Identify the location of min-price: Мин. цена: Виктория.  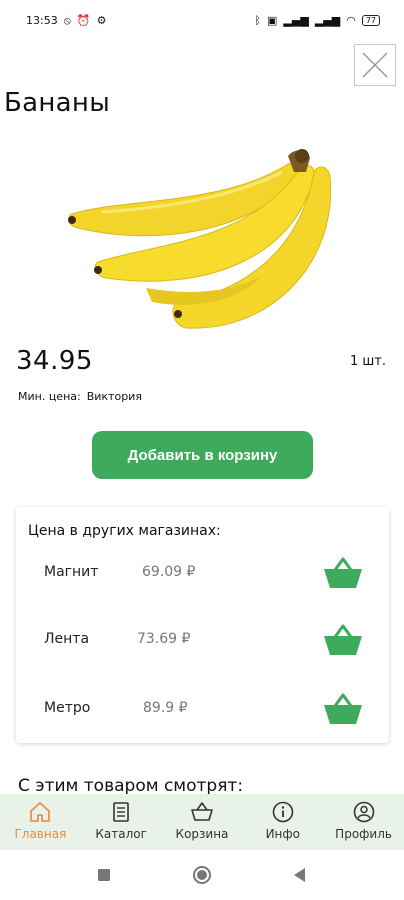
(80, 396).